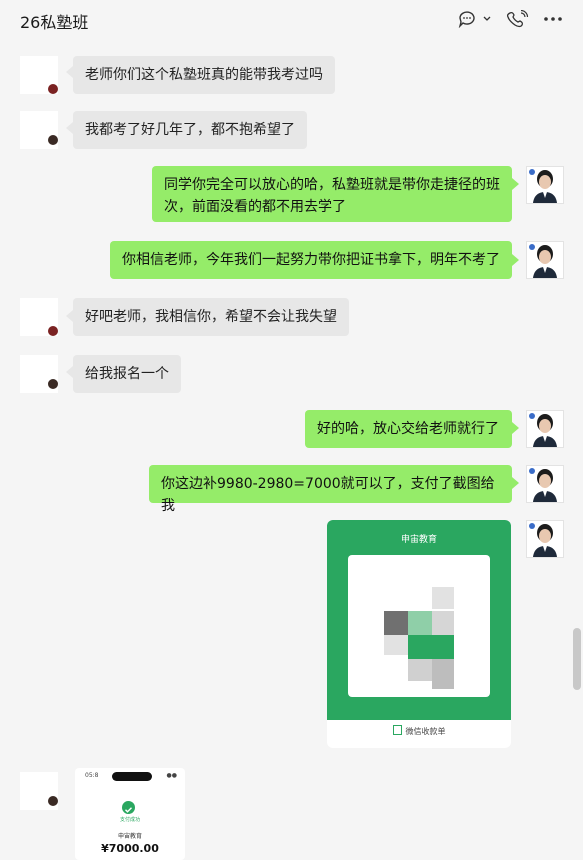 The height and width of the screenshot is (860, 583). I want to click on payment-amount: ¥7000.00, so click(130, 848).